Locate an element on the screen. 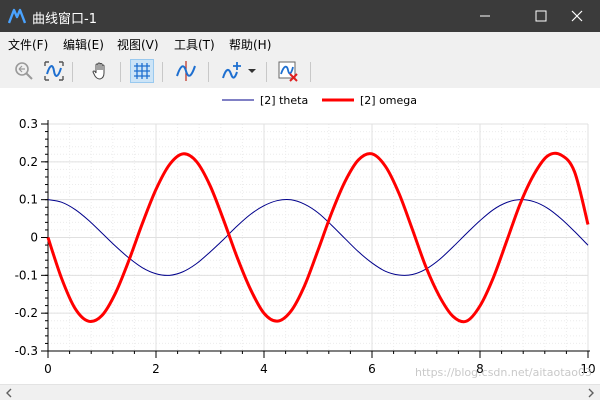 The image size is (600, 400). curve-marker-icon is located at coordinates (186, 71).